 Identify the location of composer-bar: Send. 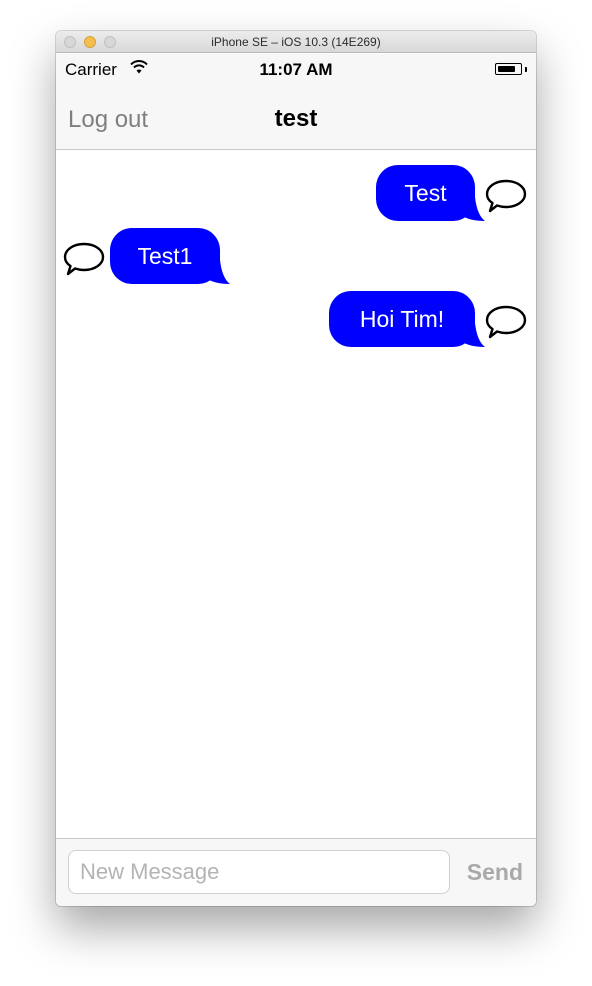
(296, 872).